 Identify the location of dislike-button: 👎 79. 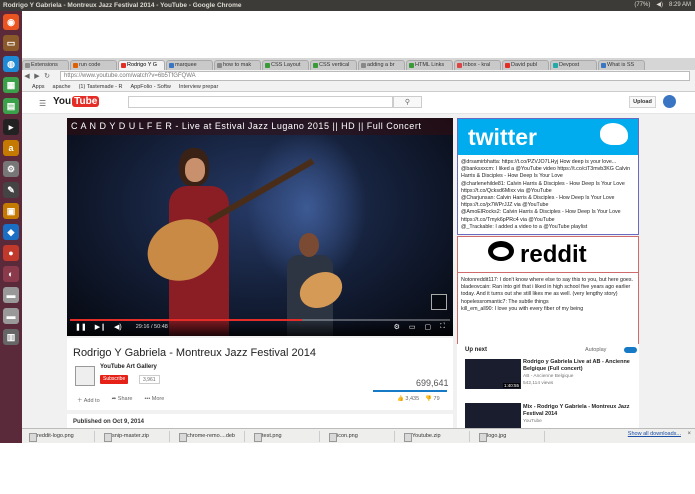
(432, 399).